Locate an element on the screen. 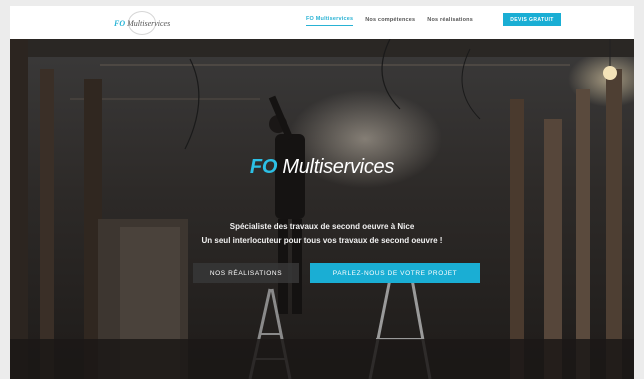 This screenshot has width=644, height=379. nav-item-realisations: Nos réalisations is located at coordinates (450, 21).